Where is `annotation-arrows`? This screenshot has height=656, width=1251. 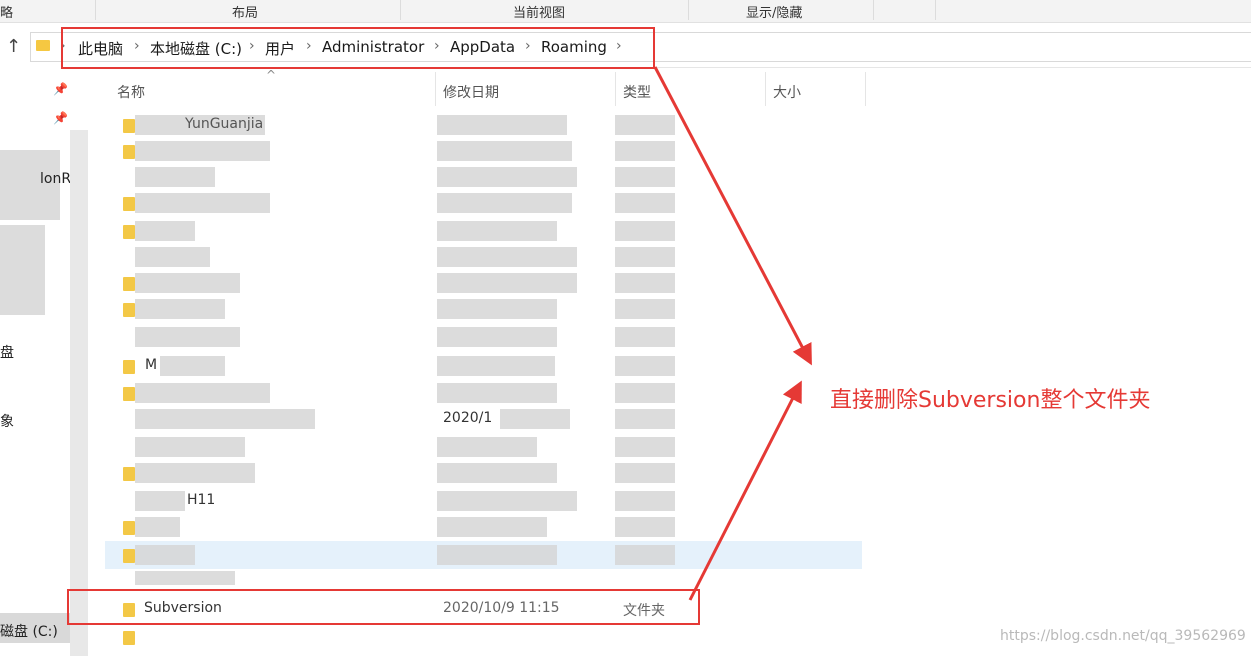
annotation-arrows is located at coordinates (732, 333).